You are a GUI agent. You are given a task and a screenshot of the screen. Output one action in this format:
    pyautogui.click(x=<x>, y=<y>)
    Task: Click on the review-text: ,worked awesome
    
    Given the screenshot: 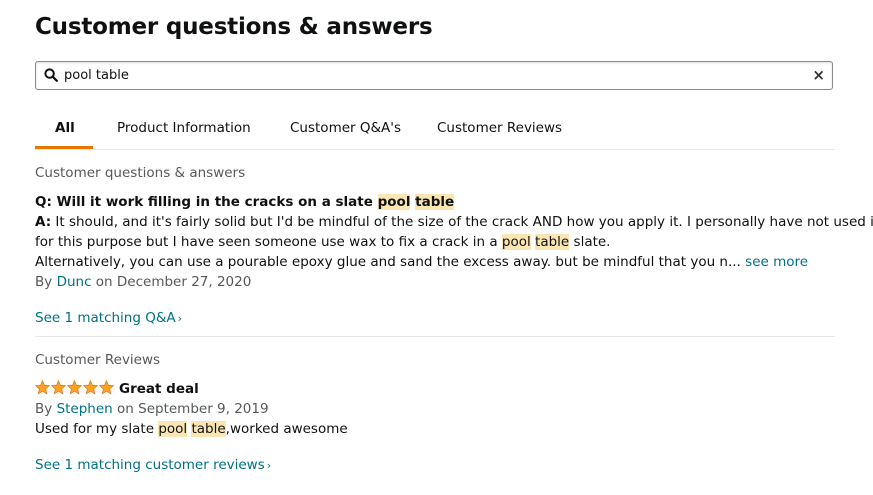 What is the action you would take?
    pyautogui.click(x=286, y=429)
    